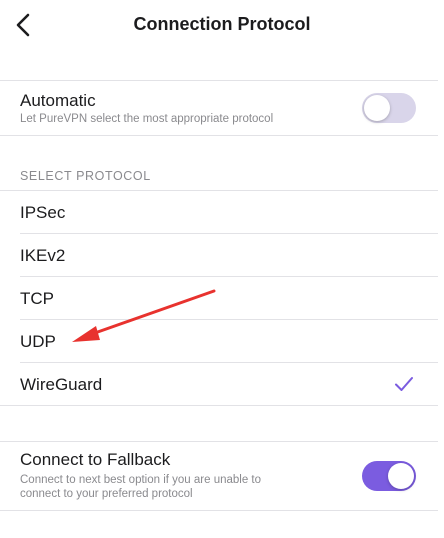 The width and height of the screenshot is (444, 538). What do you see at coordinates (43, 212) in the screenshot?
I see `protocol-label: IPSec` at bounding box center [43, 212].